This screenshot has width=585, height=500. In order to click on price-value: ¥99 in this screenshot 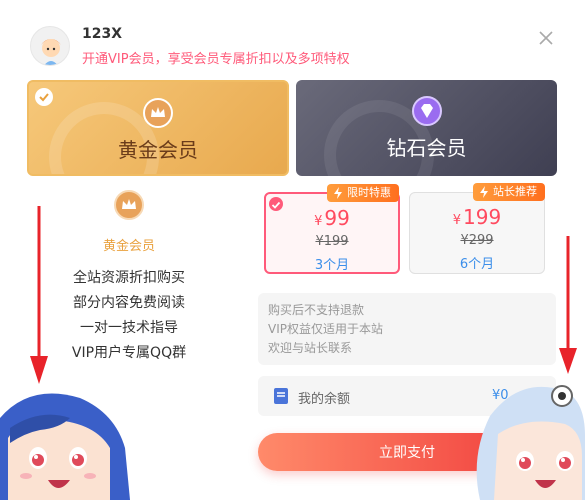, I will do `click(332, 218)`.